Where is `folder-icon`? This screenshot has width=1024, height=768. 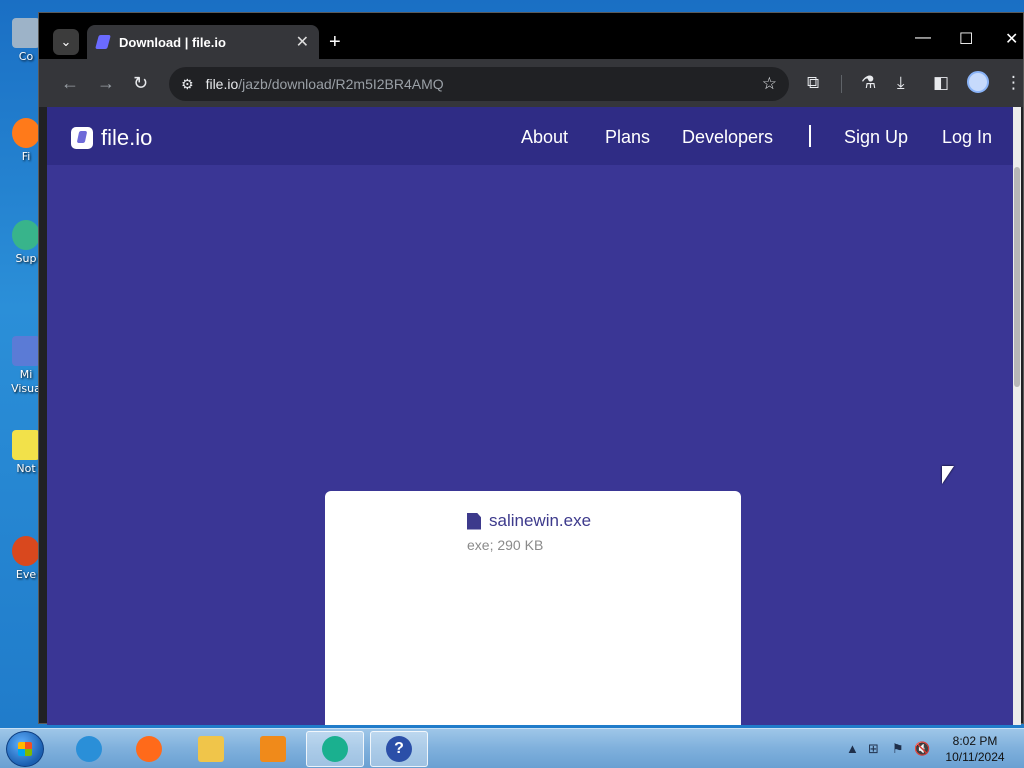
folder-icon is located at coordinates (211, 749).